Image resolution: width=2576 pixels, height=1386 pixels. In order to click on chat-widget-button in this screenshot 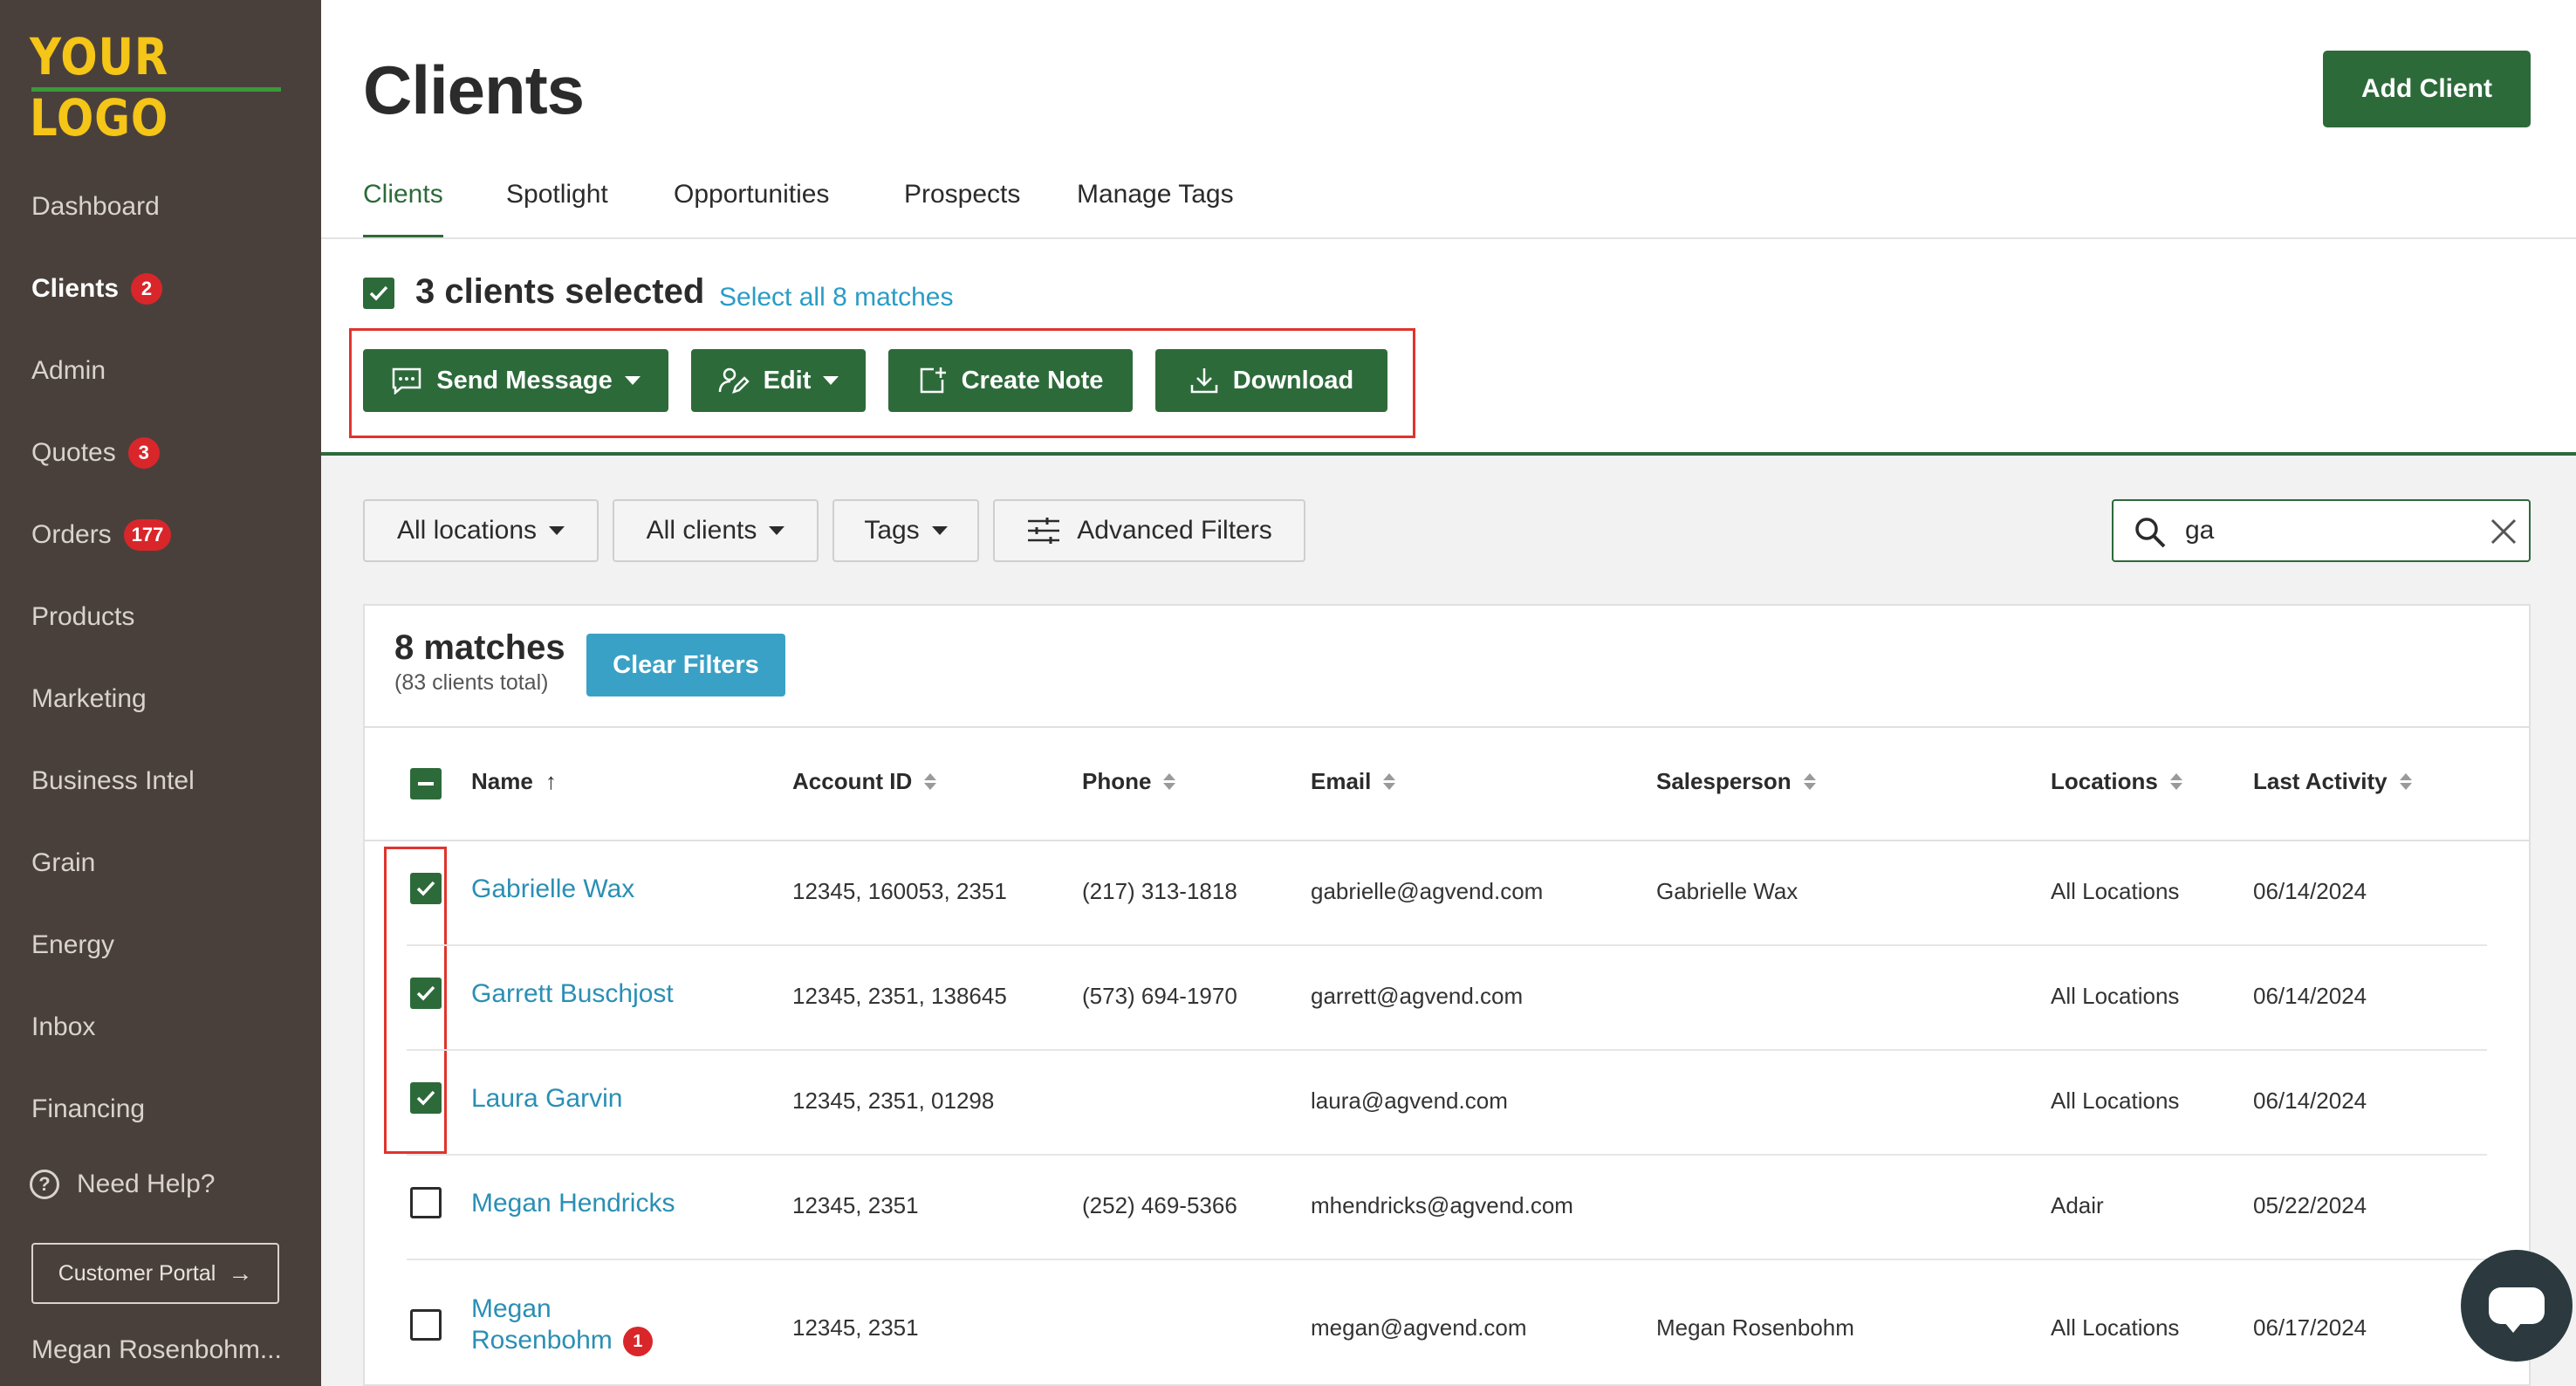, I will do `click(2517, 1306)`.